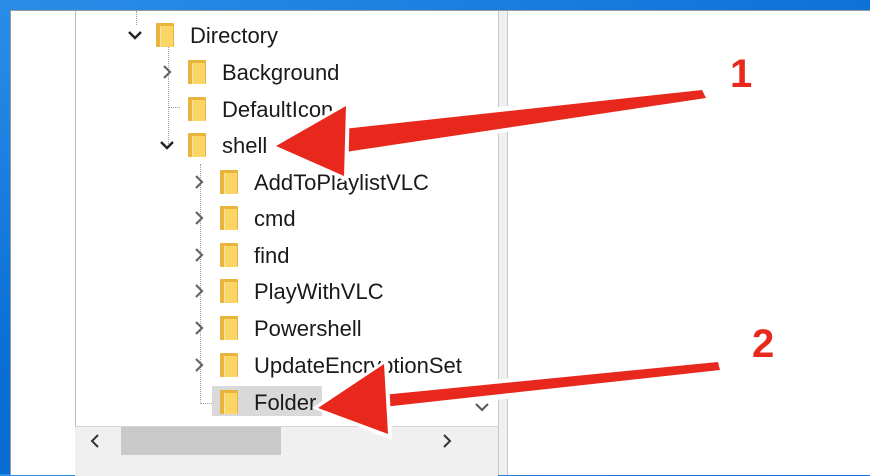 This screenshot has height=476, width=870. What do you see at coordinates (341, 182) in the screenshot?
I see `tree-node-label: AddToPlaylistVLC` at bounding box center [341, 182].